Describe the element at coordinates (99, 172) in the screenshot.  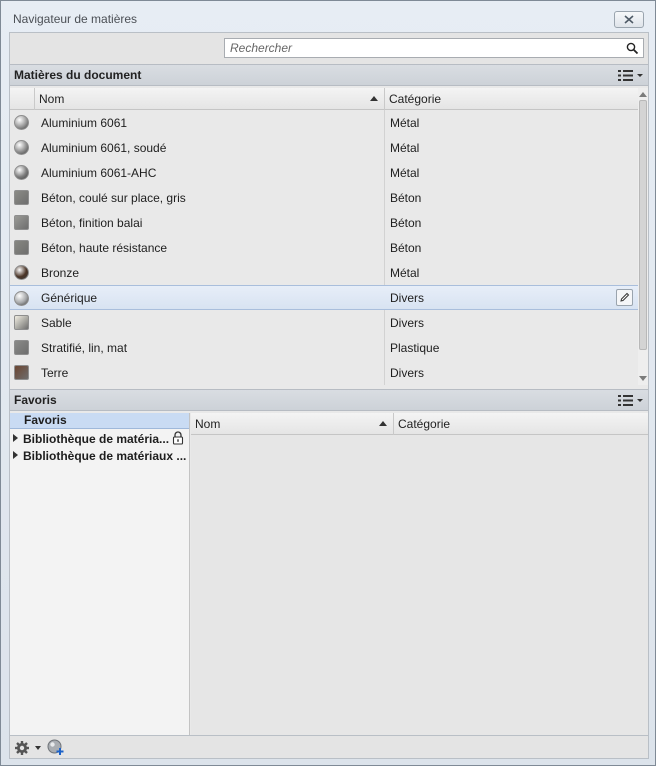
I see `material-name: Aluminium 6061-AHC` at that location.